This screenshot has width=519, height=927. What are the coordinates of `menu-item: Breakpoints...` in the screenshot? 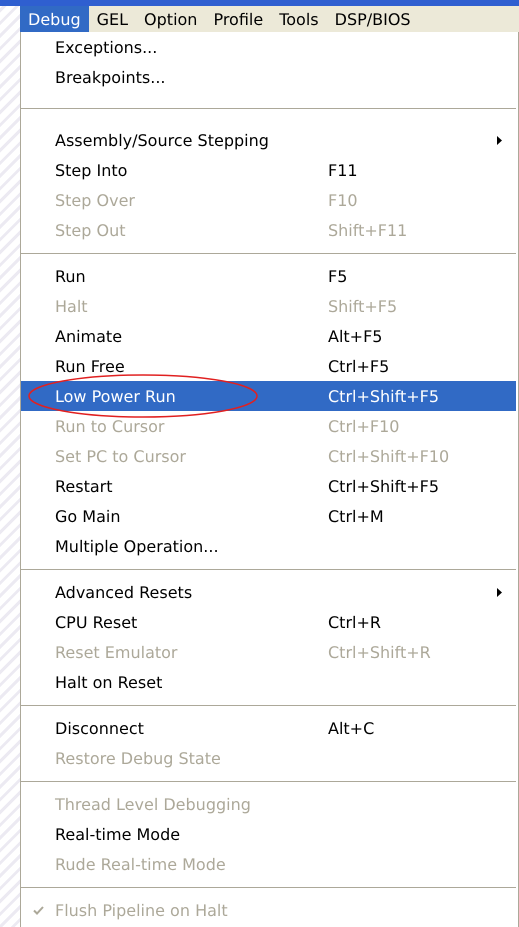 It's located at (268, 77).